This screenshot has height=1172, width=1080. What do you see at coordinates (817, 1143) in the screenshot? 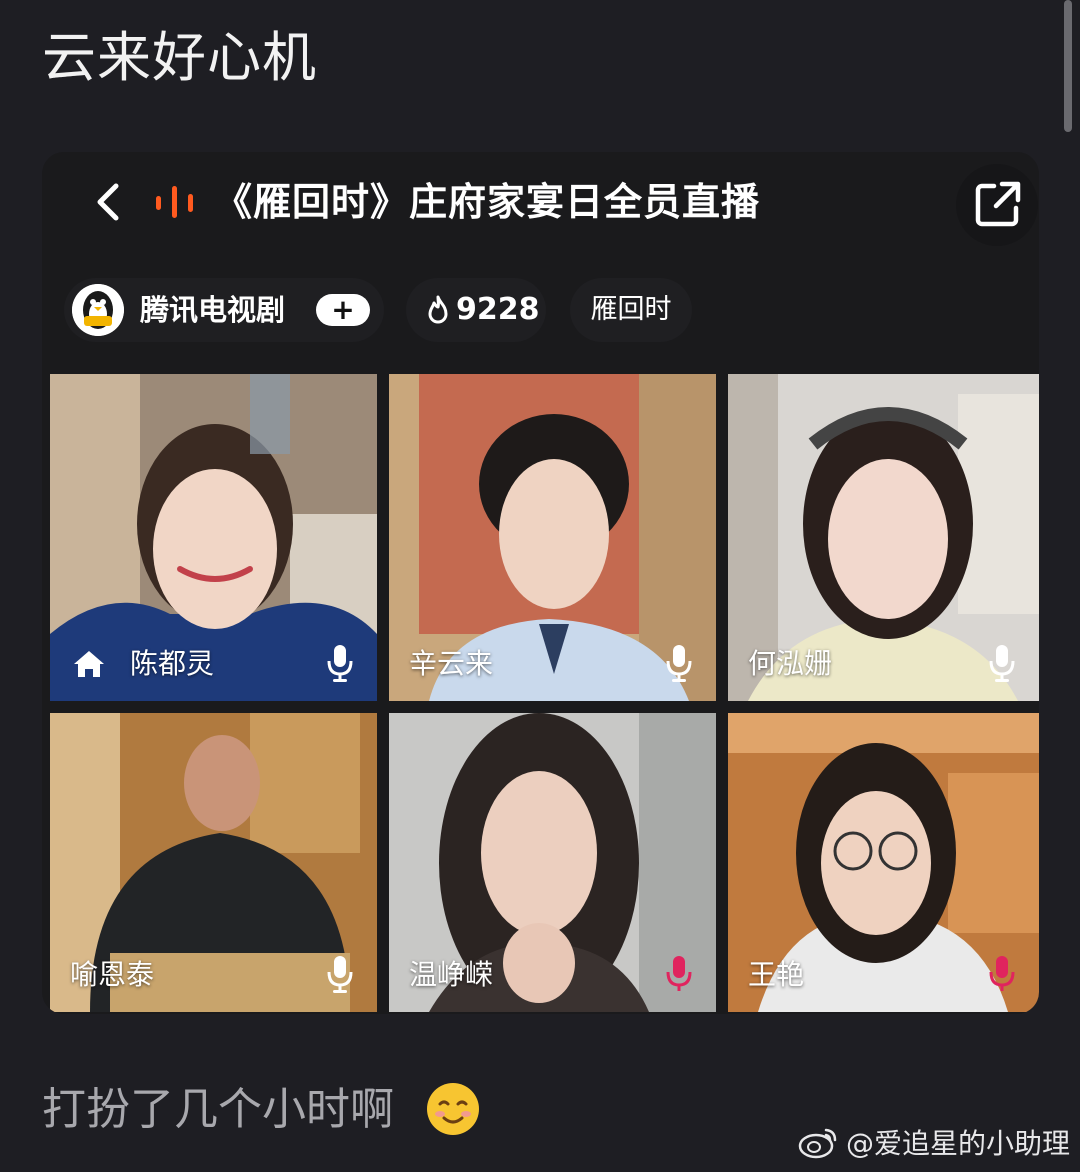
I see `weibo-icon` at bounding box center [817, 1143].